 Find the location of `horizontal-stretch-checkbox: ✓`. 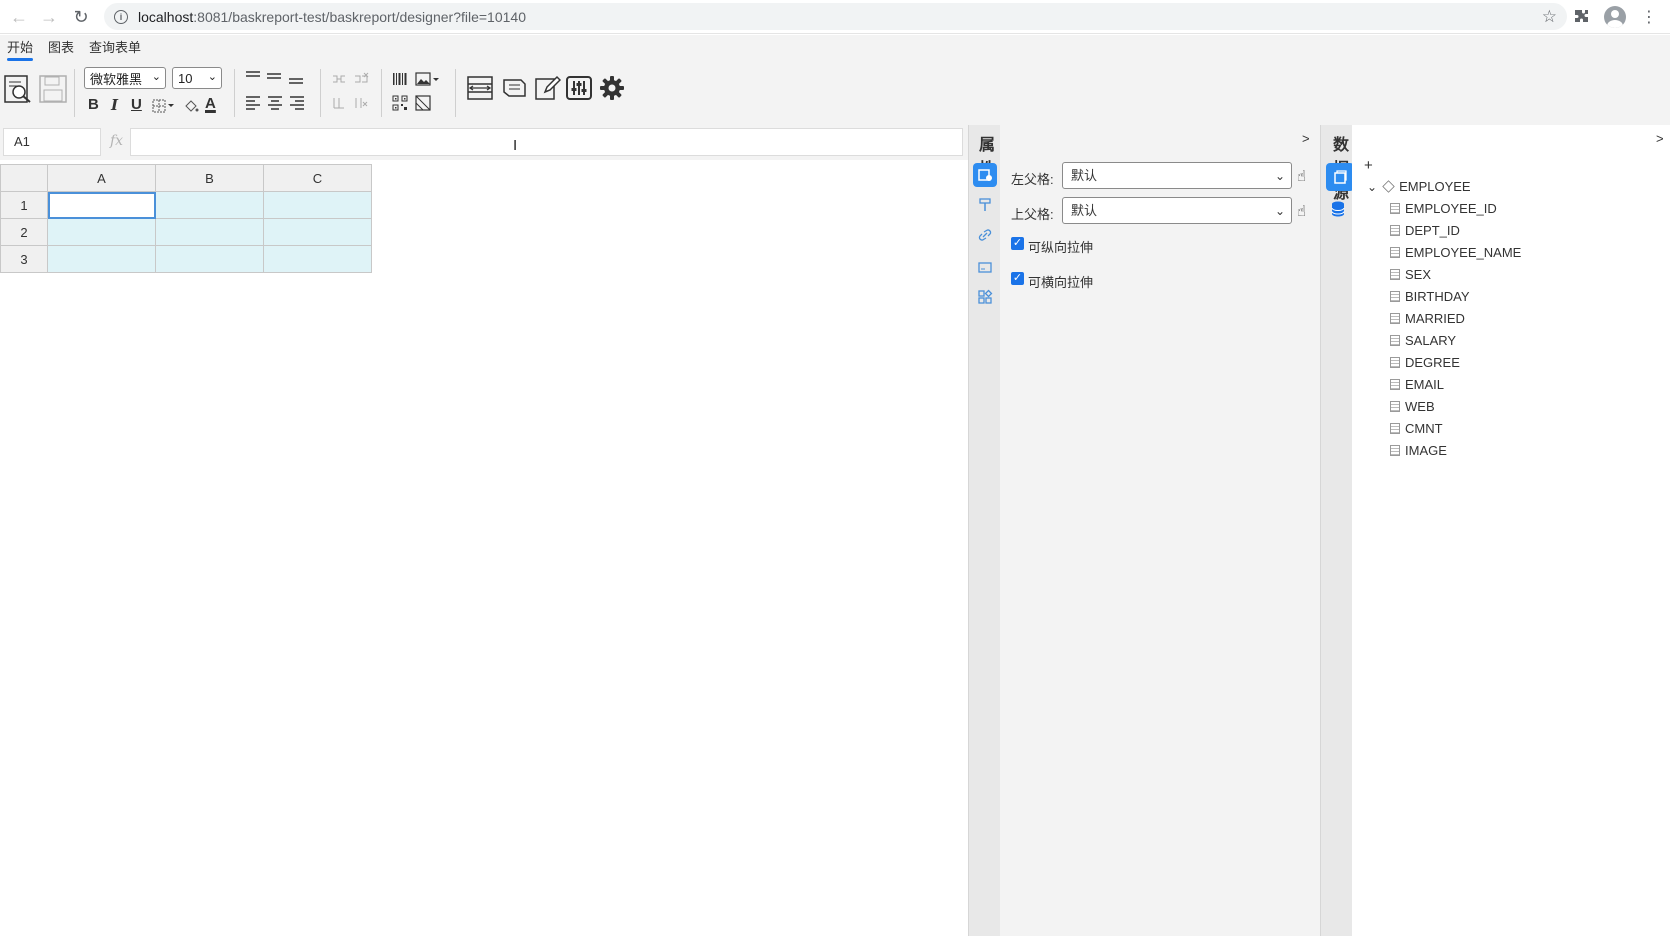

horizontal-stretch-checkbox: ✓ is located at coordinates (1017, 278).